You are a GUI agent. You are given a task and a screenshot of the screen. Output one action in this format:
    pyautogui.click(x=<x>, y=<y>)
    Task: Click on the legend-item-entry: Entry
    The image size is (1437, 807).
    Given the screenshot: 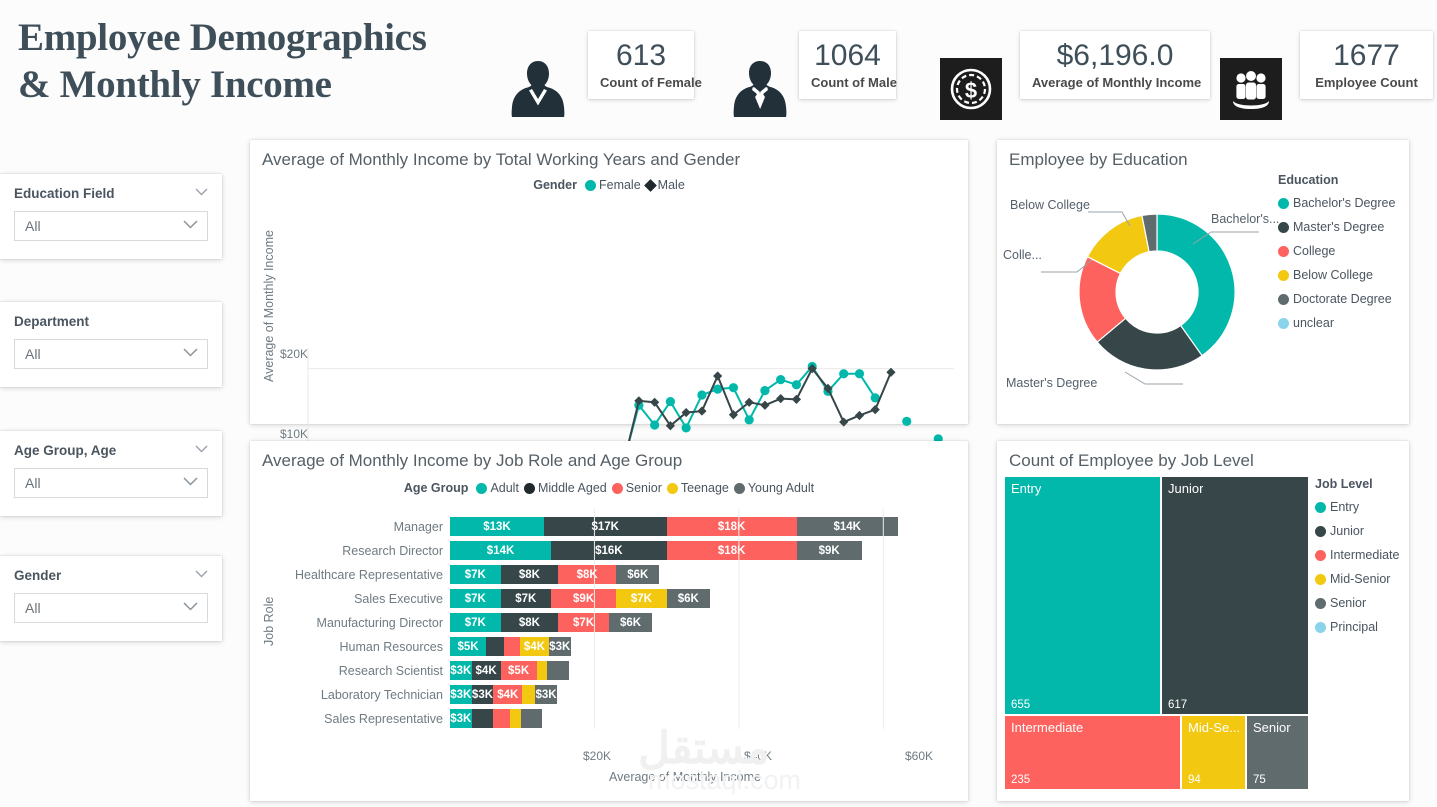 What is the action you would take?
    pyautogui.click(x=1357, y=507)
    